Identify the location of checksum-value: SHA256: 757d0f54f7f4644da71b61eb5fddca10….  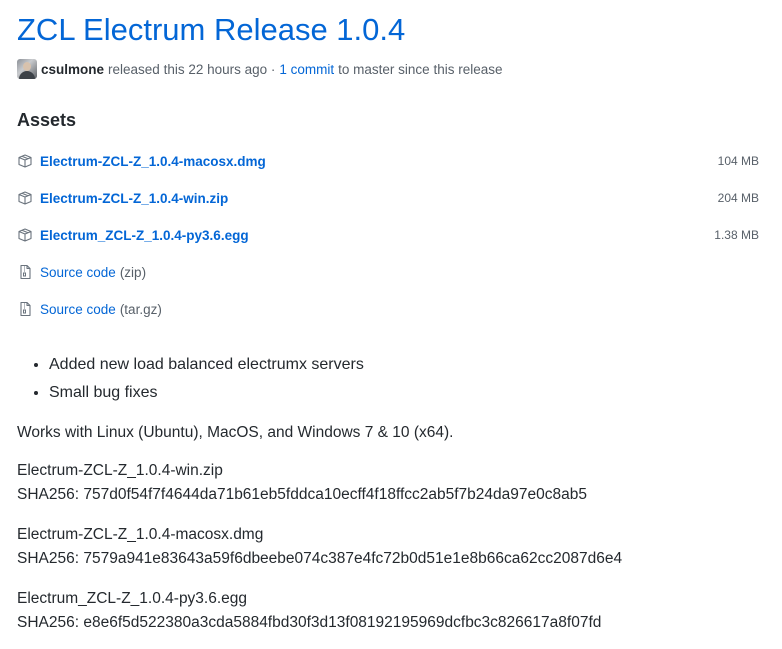
(302, 494).